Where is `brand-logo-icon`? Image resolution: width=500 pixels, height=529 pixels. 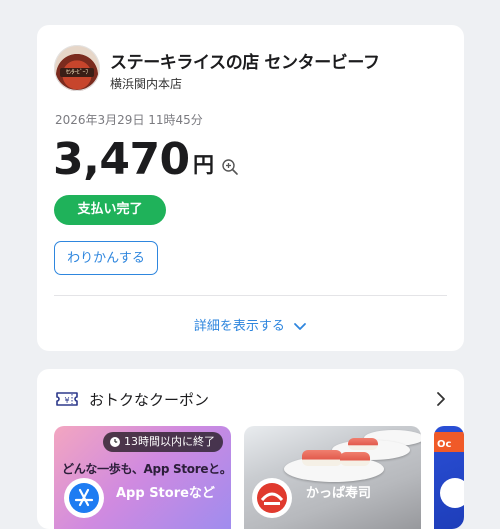
brand-logo-icon is located at coordinates (452, 493).